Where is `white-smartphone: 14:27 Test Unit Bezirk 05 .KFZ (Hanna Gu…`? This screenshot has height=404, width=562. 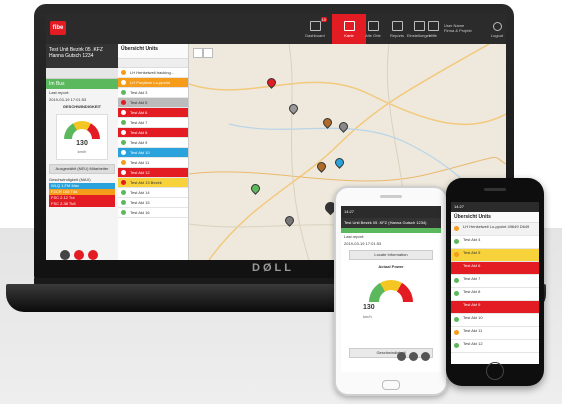 white-smartphone: 14:27 Test Unit Bezirk 05 .KFZ (Hanna Gu… is located at coordinates (391, 291).